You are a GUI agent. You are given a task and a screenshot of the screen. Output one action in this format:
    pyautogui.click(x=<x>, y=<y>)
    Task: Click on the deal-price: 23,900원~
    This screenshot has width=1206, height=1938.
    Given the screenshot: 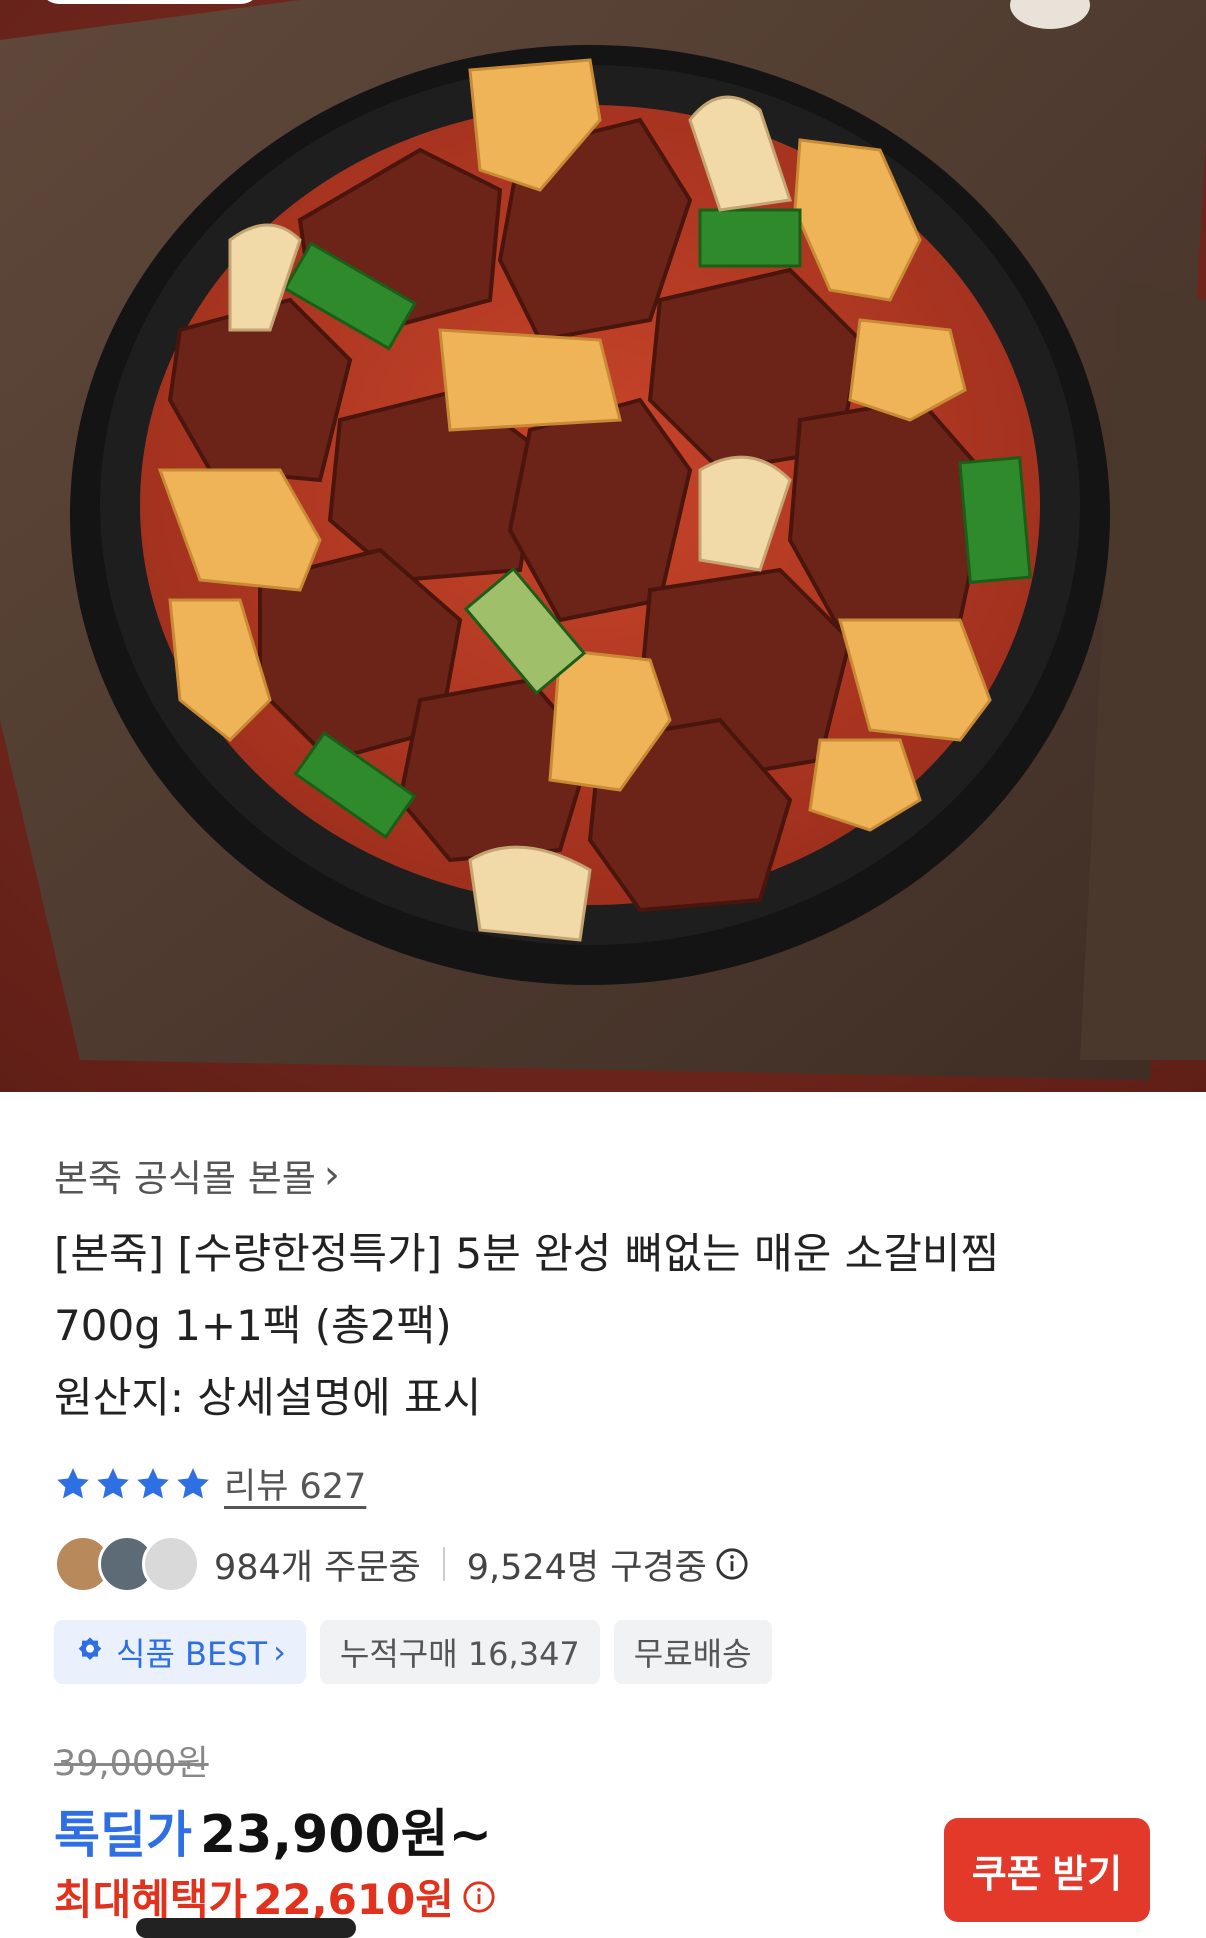 What is the action you would take?
    pyautogui.click(x=346, y=1835)
    